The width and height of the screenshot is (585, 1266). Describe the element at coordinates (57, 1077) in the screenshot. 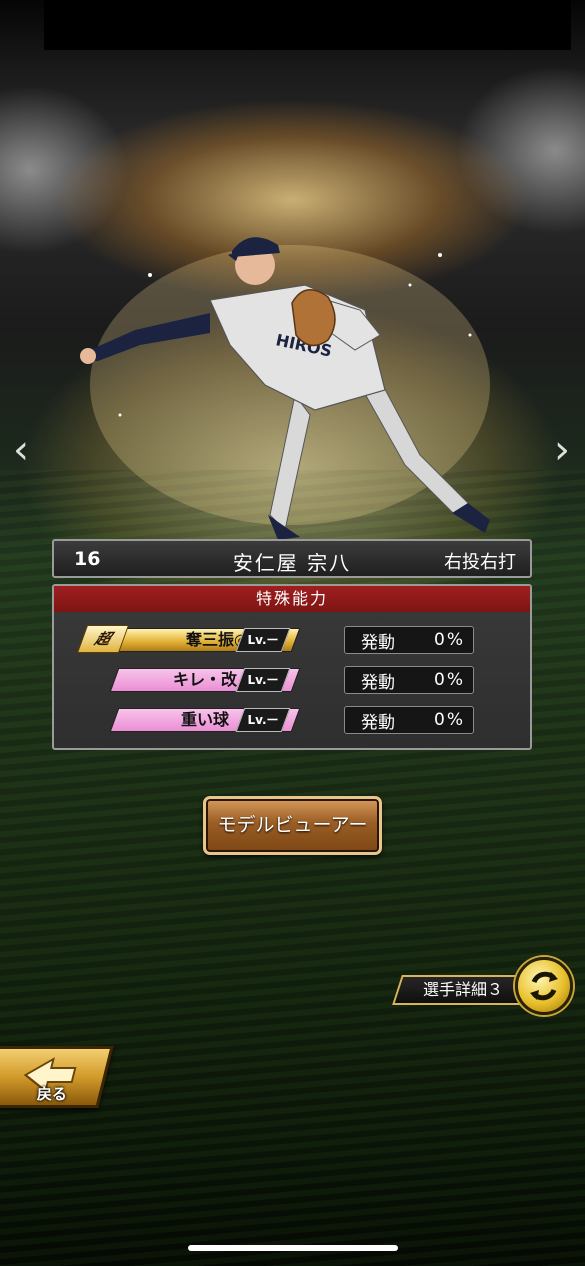

I see `back-button: 戻る` at that location.